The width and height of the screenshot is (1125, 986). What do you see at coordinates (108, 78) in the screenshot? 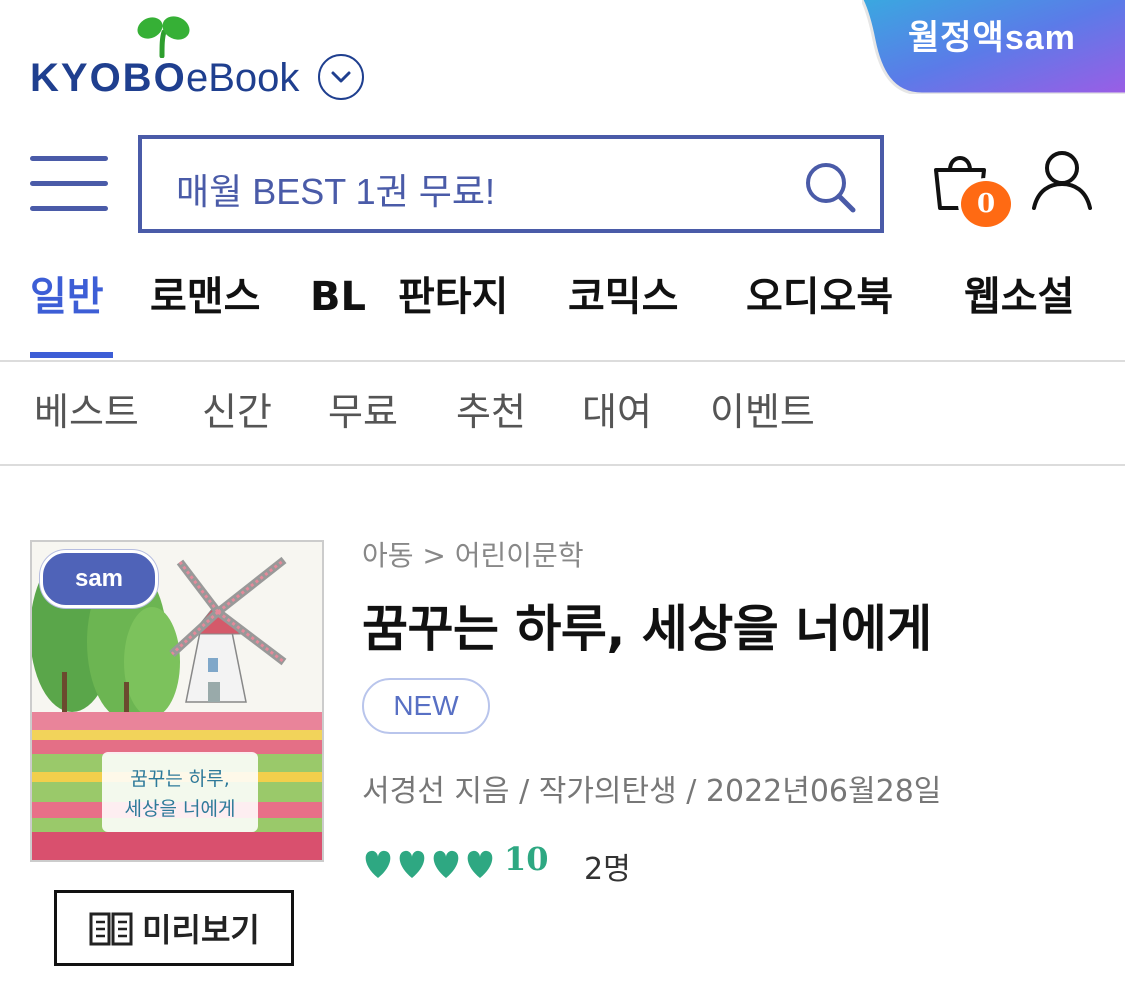
I see `logo-kyobo-text: KYOBO` at bounding box center [108, 78].